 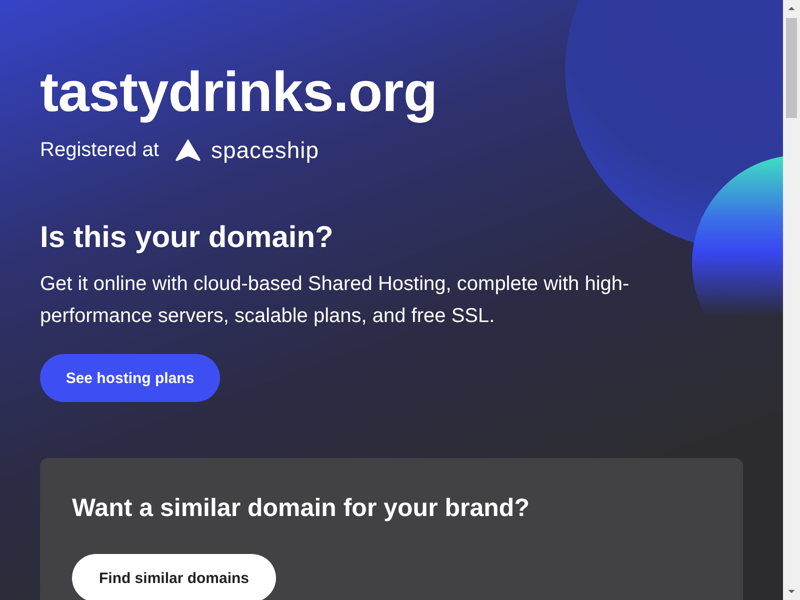 I want to click on hosting-description: Get it online with cloud-based Shared Hosting, complete with high-performance servers, scalable plans, and free SSL., so click(x=335, y=300).